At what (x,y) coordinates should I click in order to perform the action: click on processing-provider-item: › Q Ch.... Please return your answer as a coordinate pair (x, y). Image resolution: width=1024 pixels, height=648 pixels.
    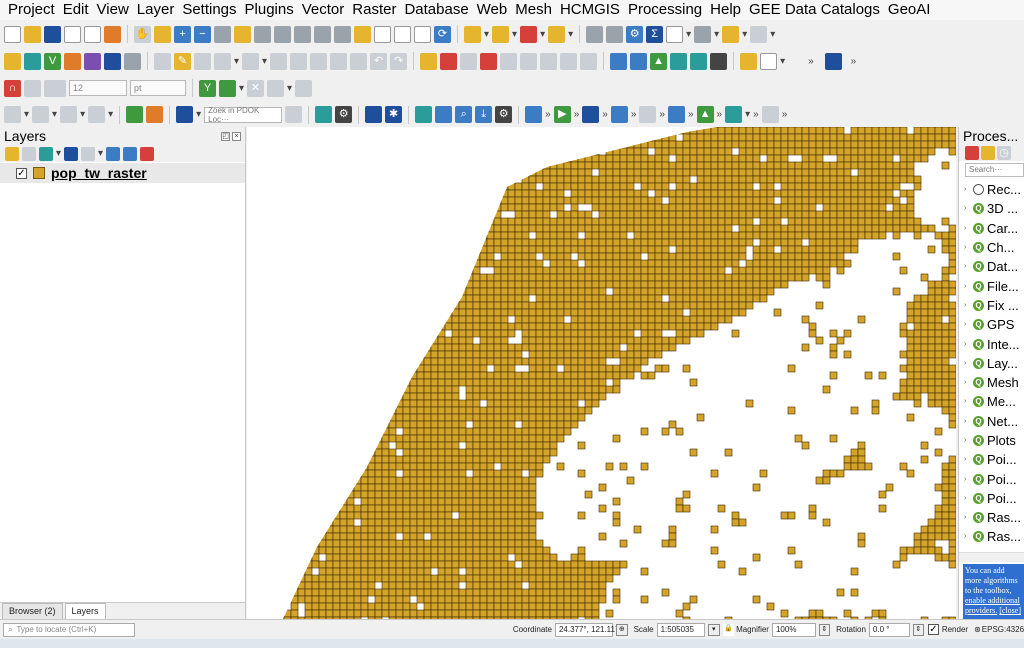
    Looking at the image, I should click on (991, 247).